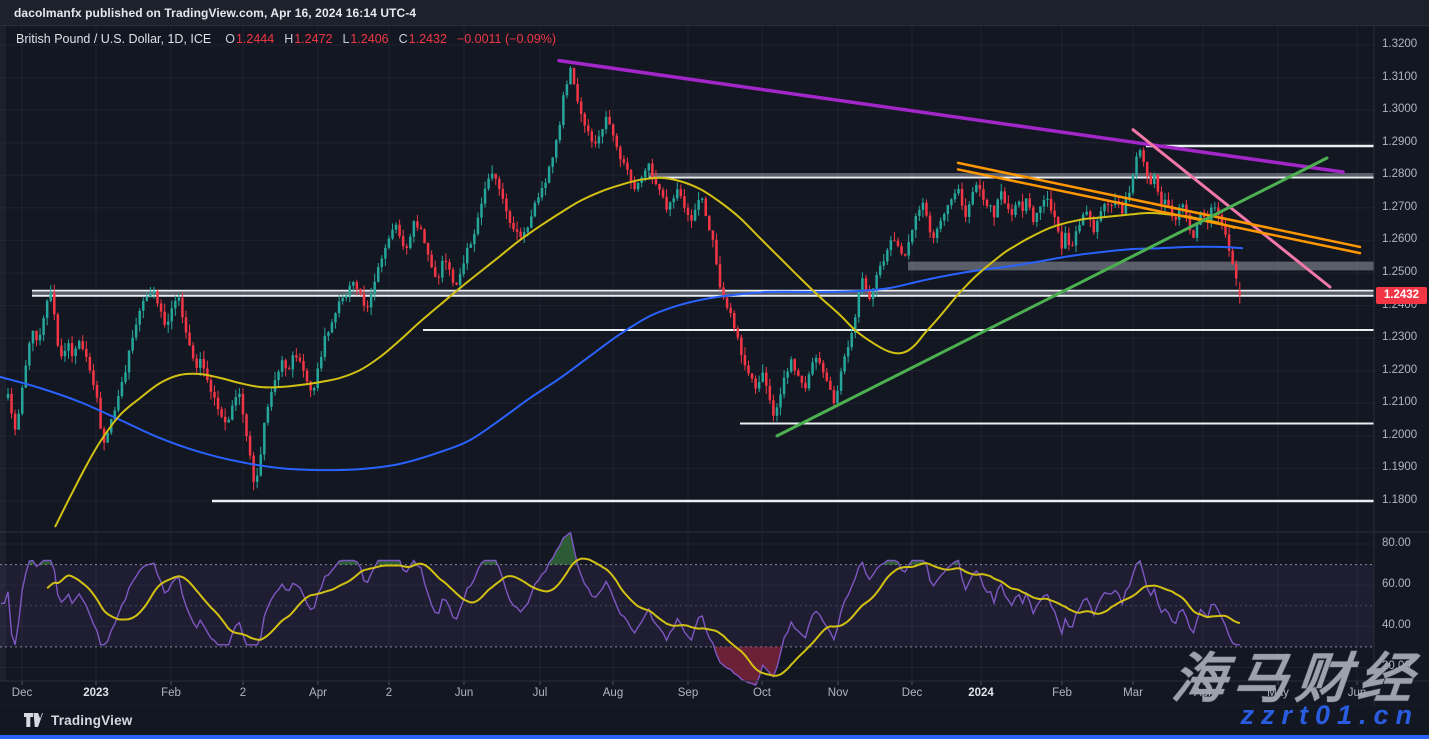 The height and width of the screenshot is (739, 1429). Describe the element at coordinates (230, 39) in the screenshot. I see `open-label: O` at that location.